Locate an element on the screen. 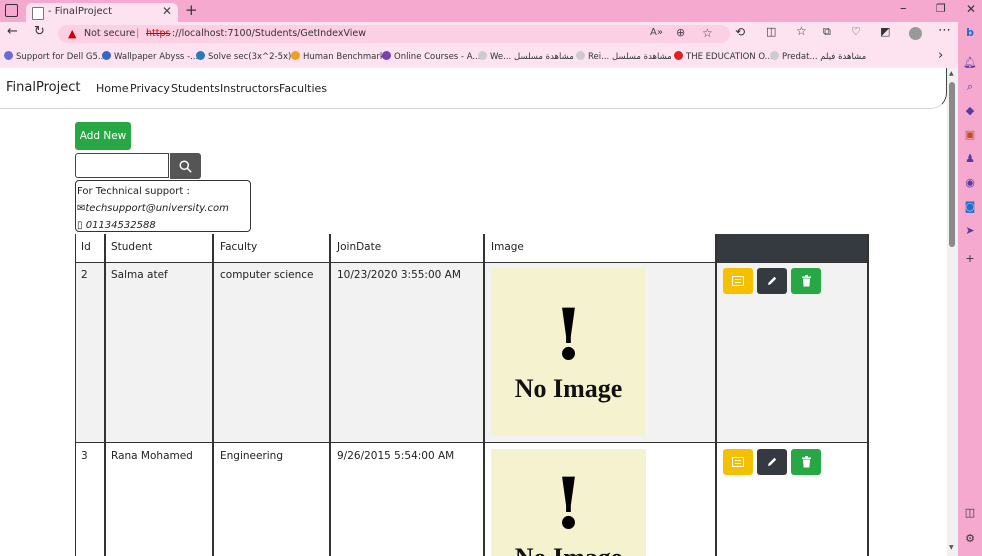 The height and width of the screenshot is (556, 982). magnifier-icon is located at coordinates (185, 166).